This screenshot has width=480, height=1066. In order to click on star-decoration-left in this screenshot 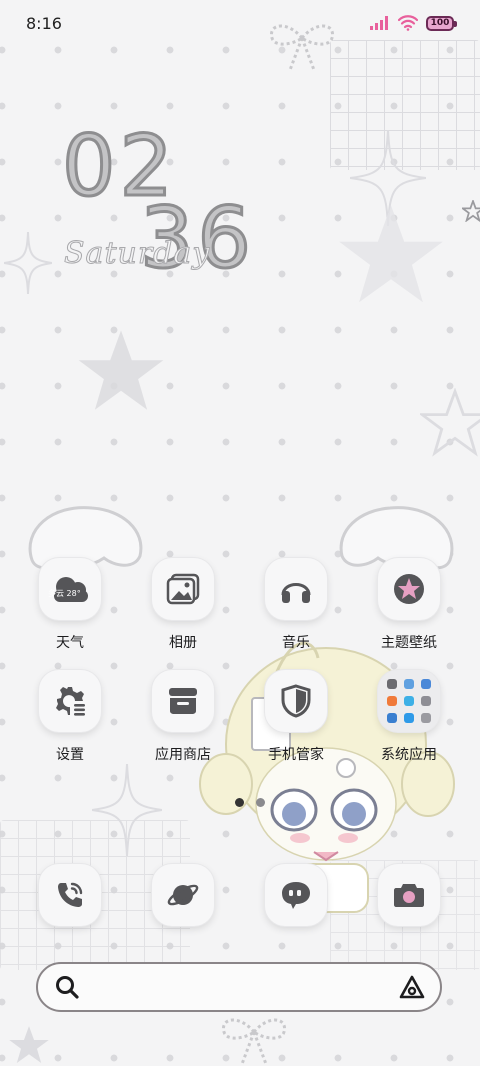, I will do `click(121, 370)`.